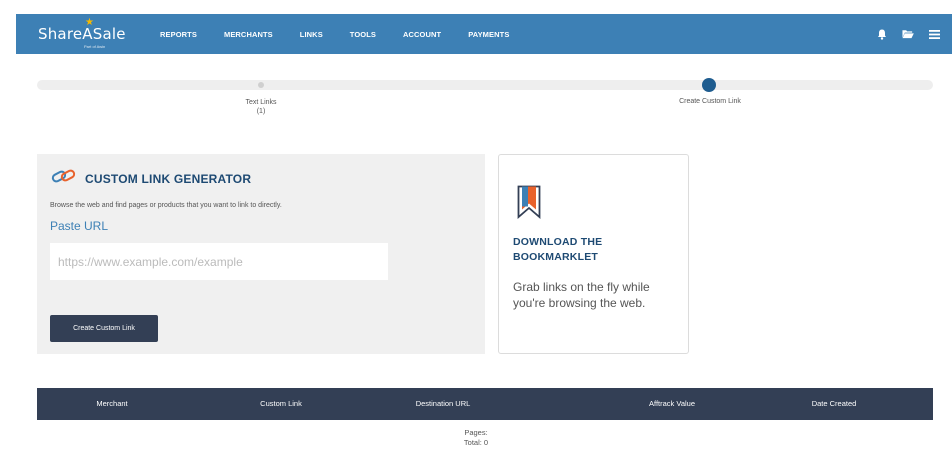 The image size is (952, 450). Describe the element at coordinates (79, 226) in the screenshot. I see `paste-url-label: Paste URL` at that location.